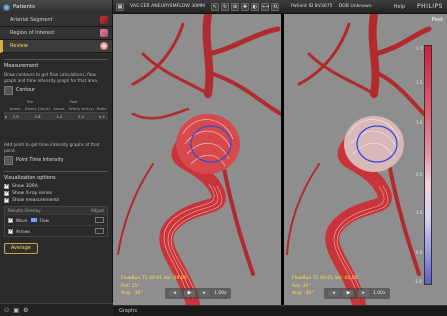 The height and width of the screenshot is (316, 447). Describe the element at coordinates (301, 286) in the screenshot. I see `rotation-angle: Rot: 35°` at that location.